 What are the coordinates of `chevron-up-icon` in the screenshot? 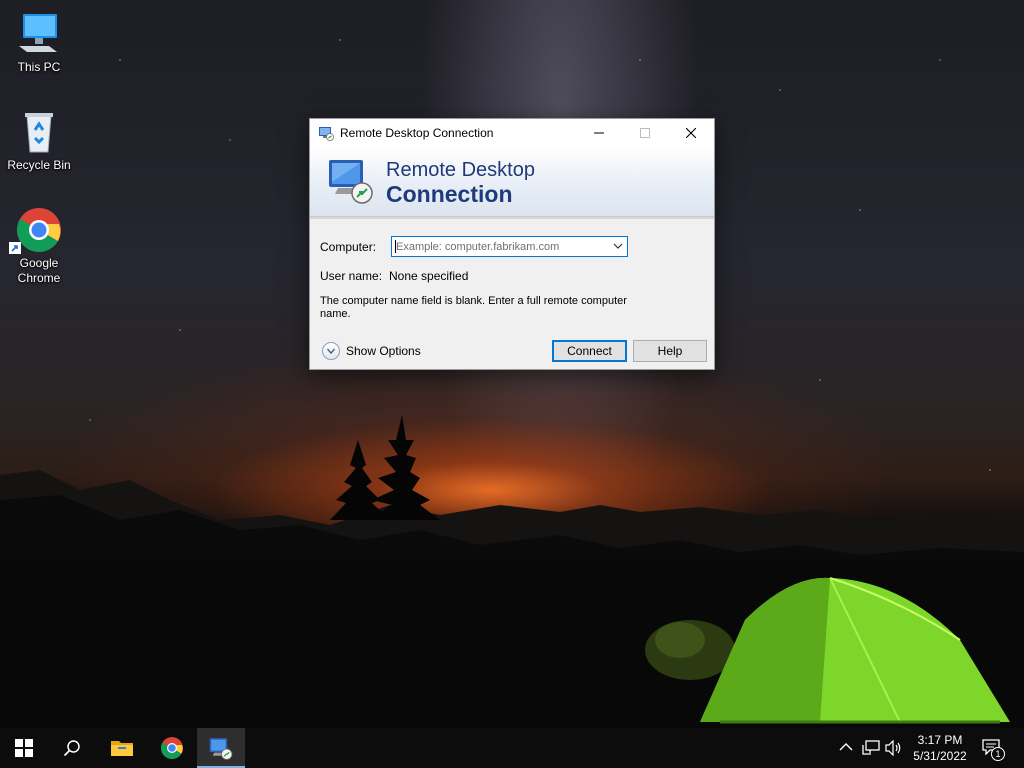 It's located at (846, 747).